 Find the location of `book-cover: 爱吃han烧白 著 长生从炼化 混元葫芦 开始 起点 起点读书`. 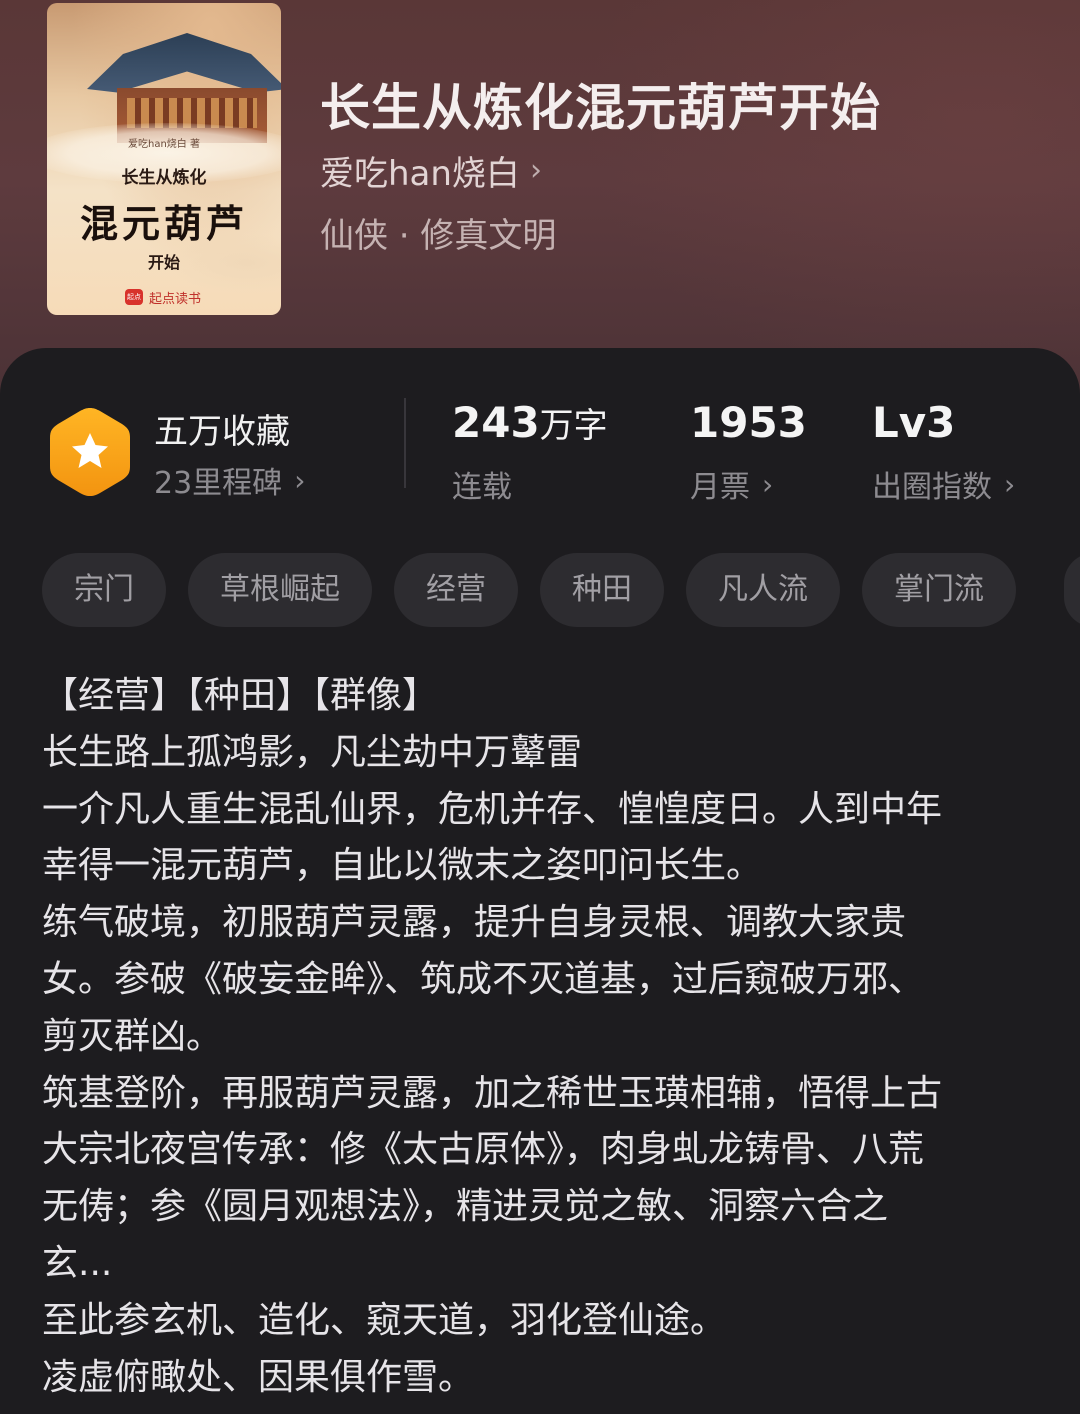

book-cover: 爱吃han烧白 著 长生从炼化 混元葫芦 开始 起点 起点读书 is located at coordinates (164, 159).